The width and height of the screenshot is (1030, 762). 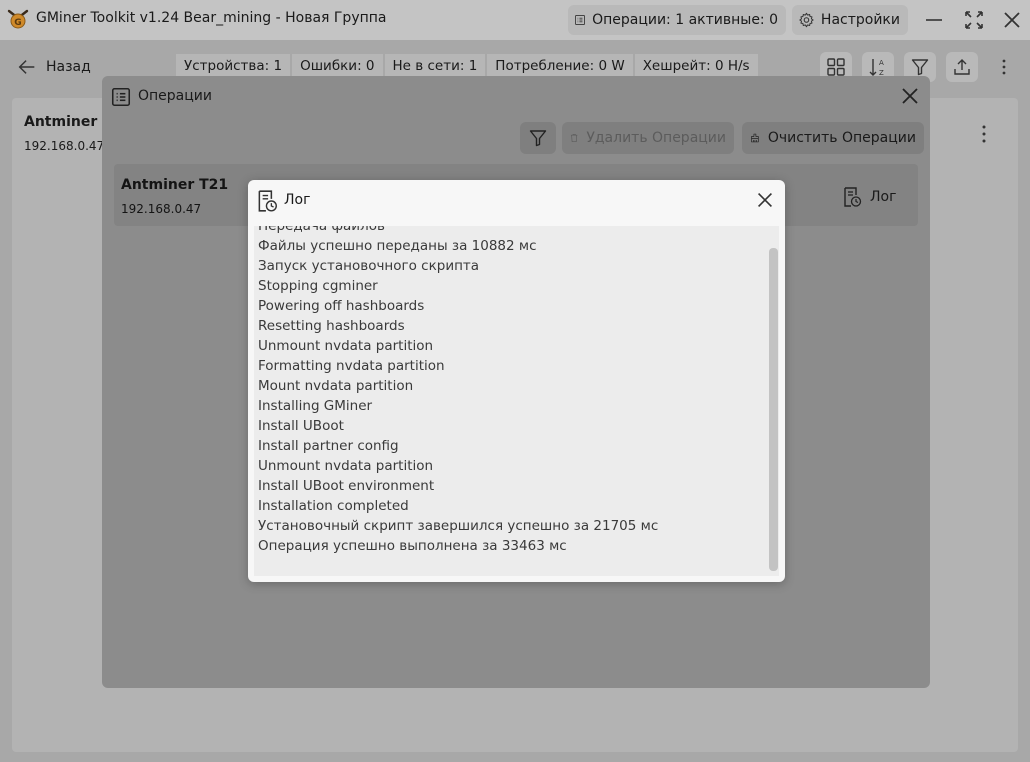 What do you see at coordinates (68, 67) in the screenshot?
I see `back-label: Назад` at bounding box center [68, 67].